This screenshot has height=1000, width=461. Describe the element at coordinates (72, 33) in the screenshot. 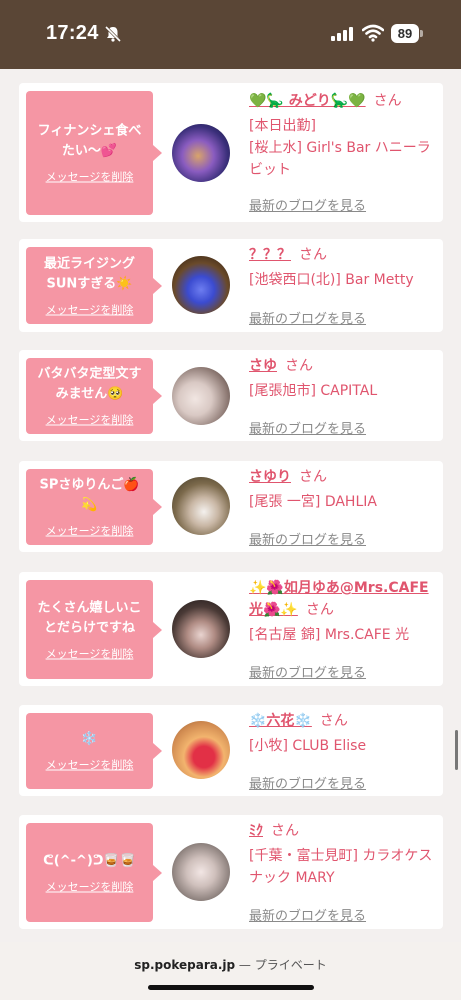

I see `status-time: 17:24` at that location.